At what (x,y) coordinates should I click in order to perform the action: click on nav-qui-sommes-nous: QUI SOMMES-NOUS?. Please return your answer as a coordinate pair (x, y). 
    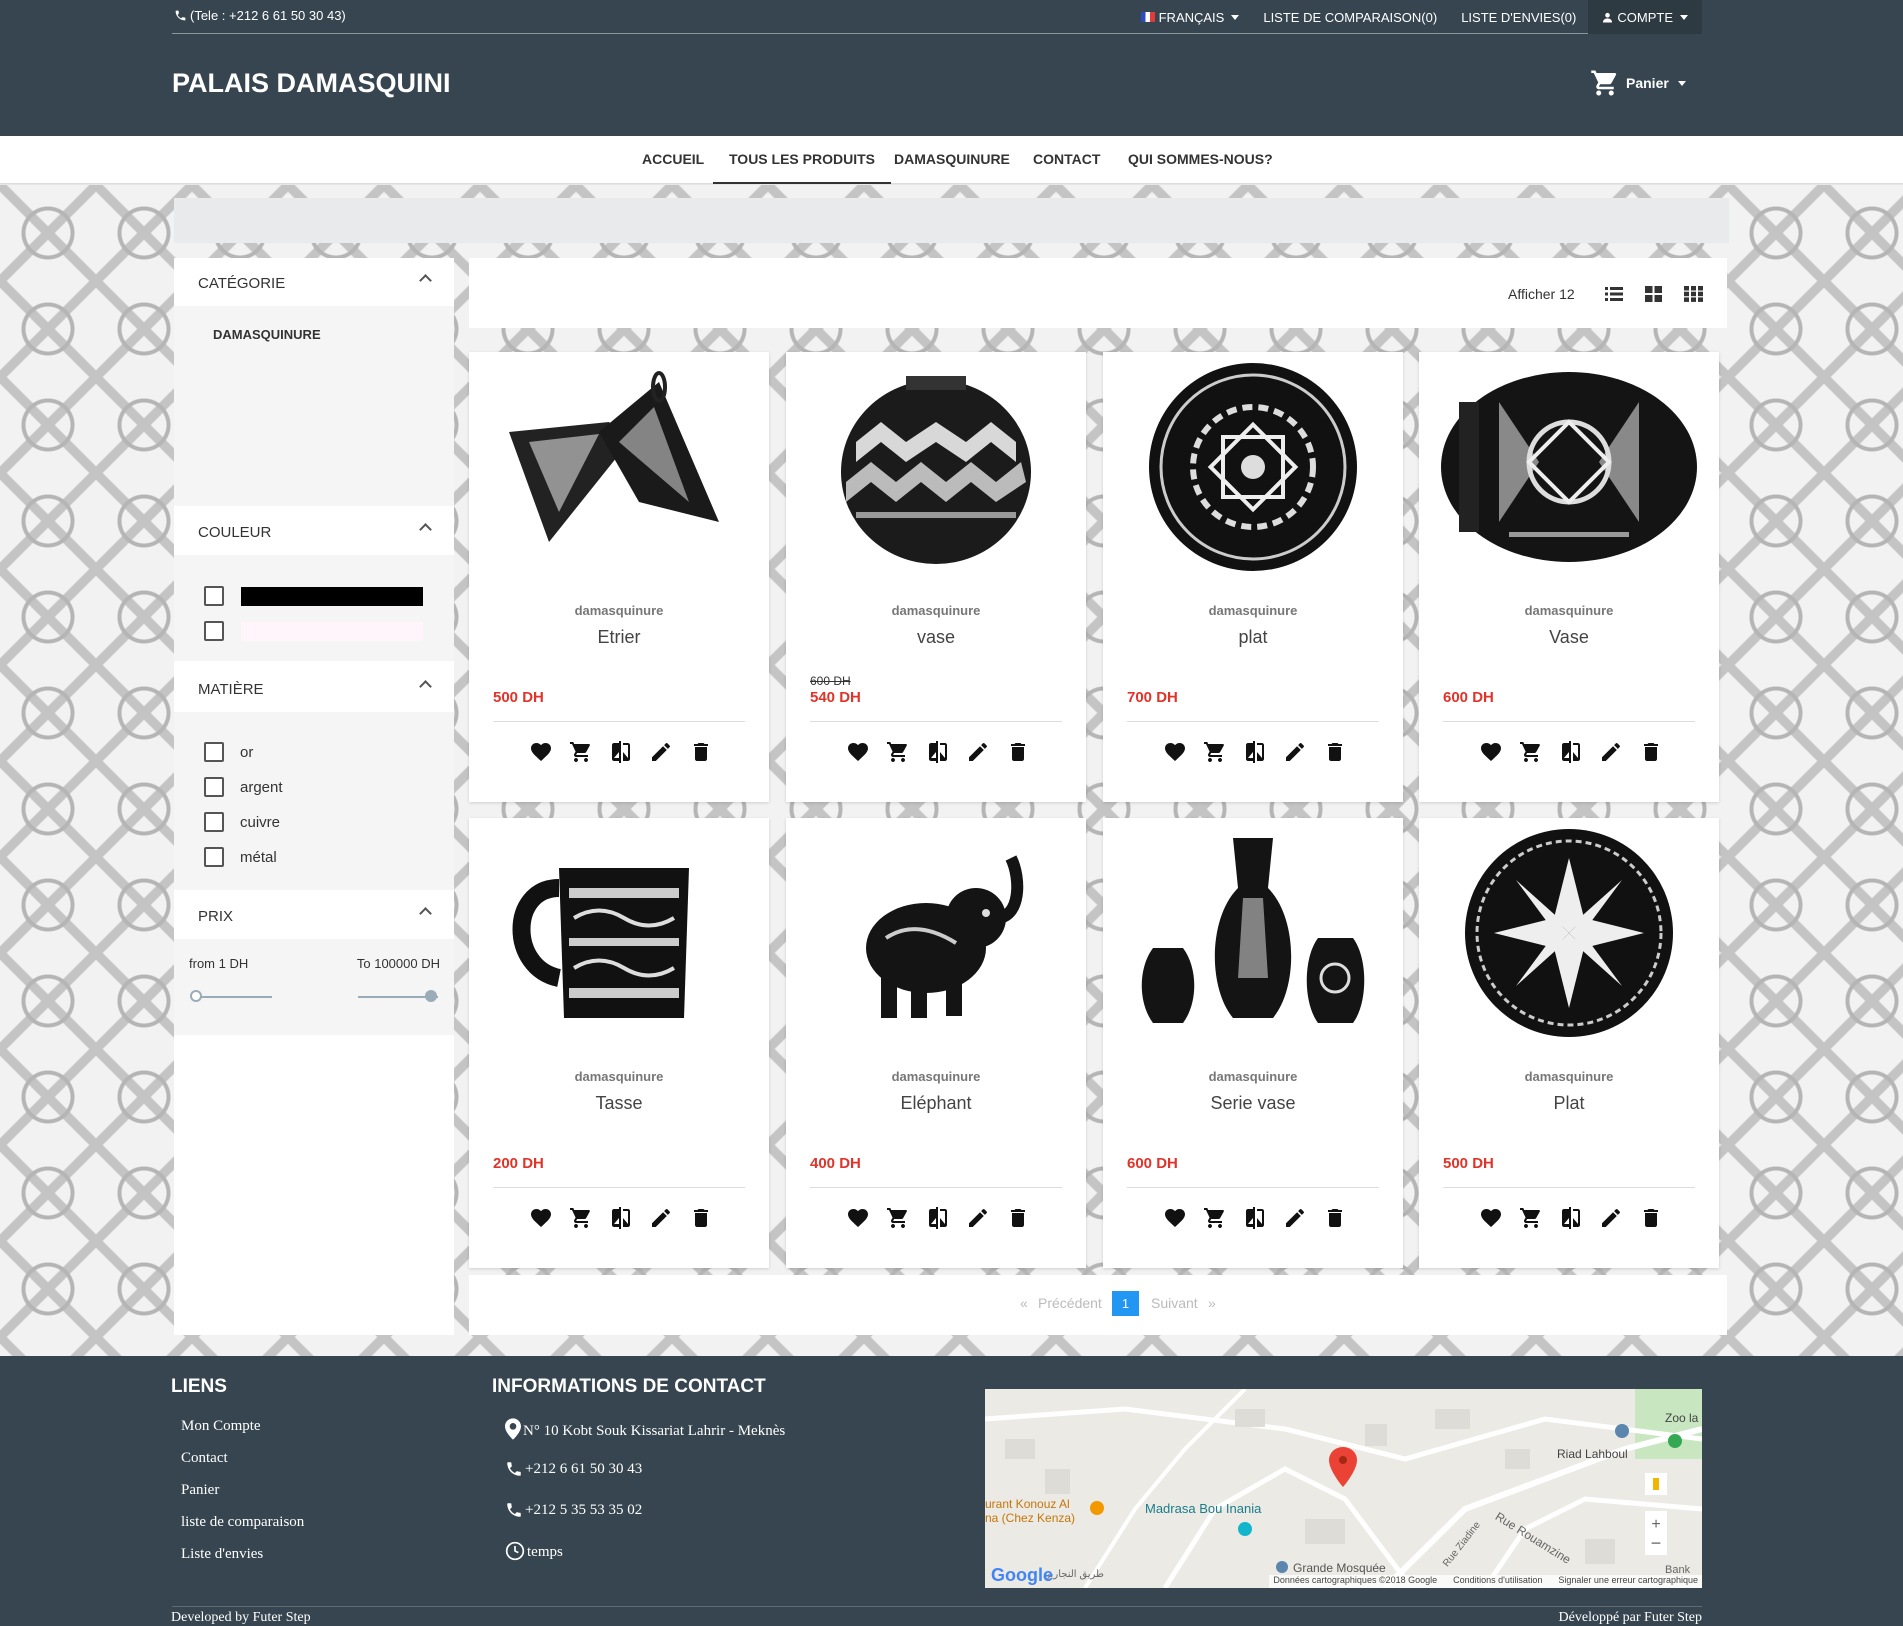
    Looking at the image, I should click on (1200, 160).